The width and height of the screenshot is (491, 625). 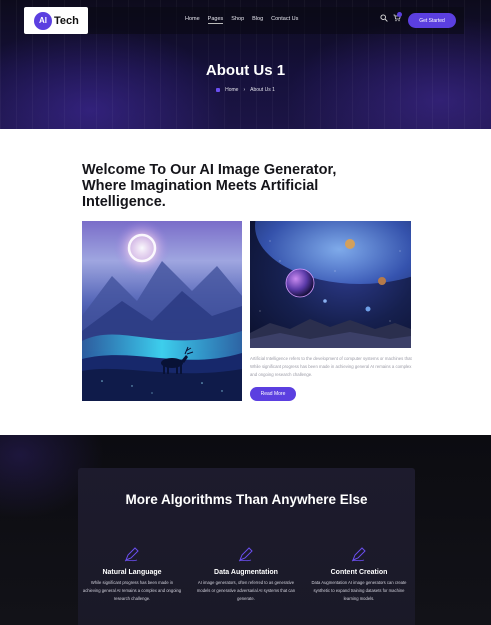 I want to click on nav-item-blog: Blog, so click(x=257, y=20).